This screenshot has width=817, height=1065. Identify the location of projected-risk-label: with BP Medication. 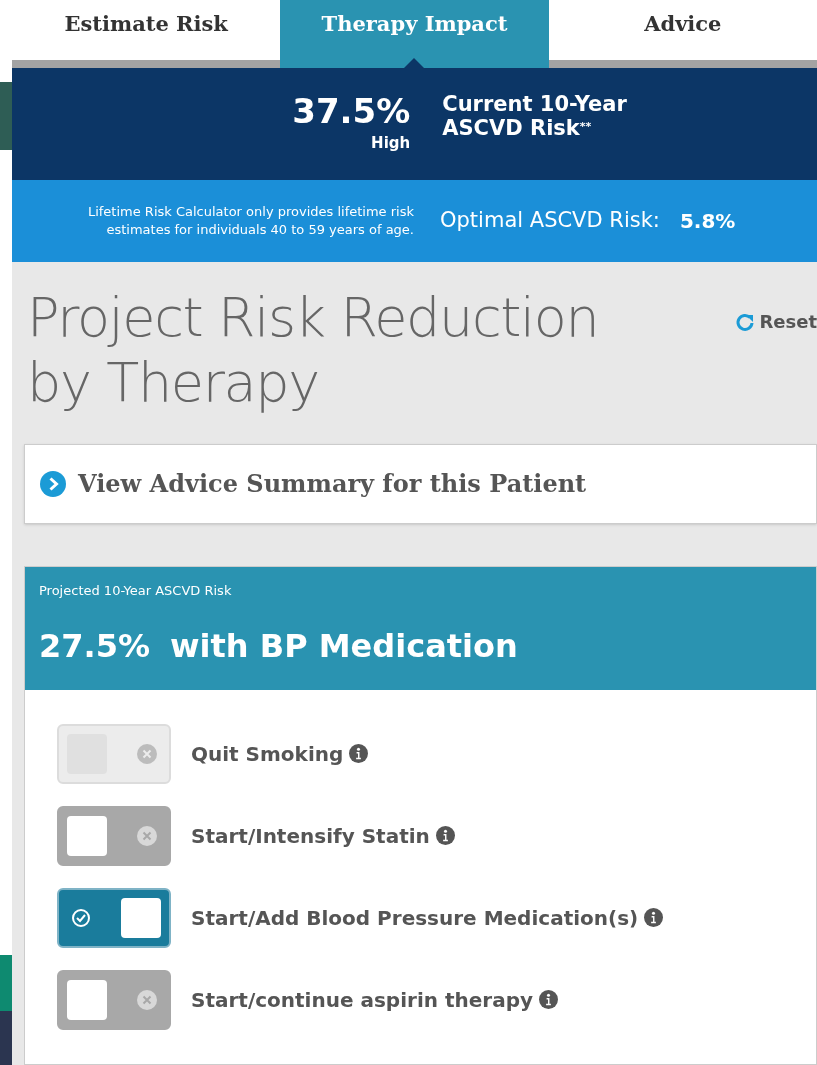
(344, 646).